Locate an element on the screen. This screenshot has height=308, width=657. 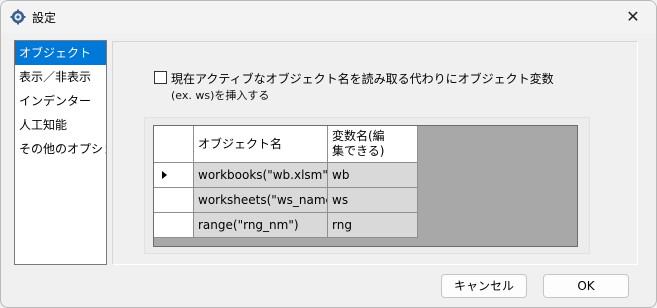
title-bar: 設定 ✕ is located at coordinates (328, 17).